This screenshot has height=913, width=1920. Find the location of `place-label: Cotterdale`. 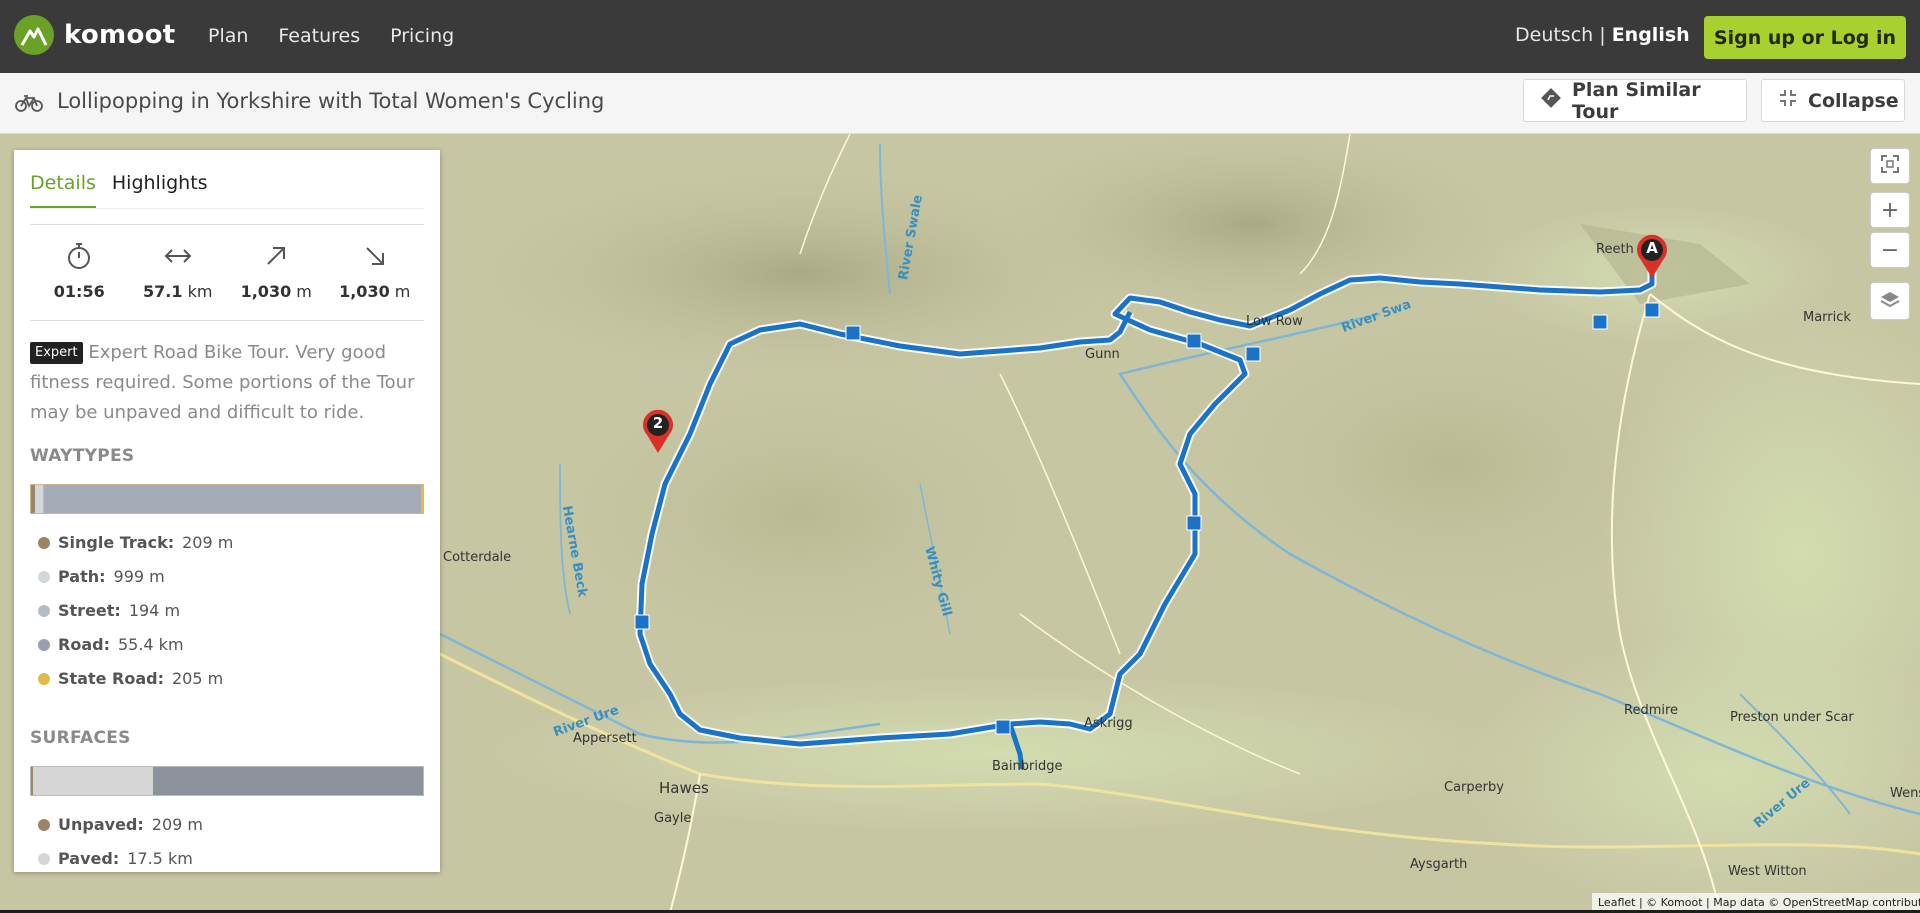

place-label: Cotterdale is located at coordinates (477, 557).